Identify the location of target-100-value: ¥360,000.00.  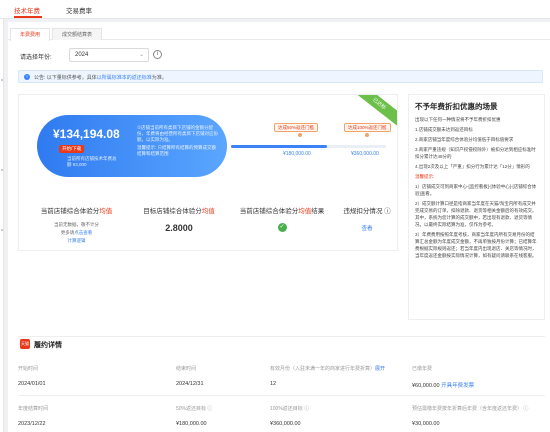
(285, 424).